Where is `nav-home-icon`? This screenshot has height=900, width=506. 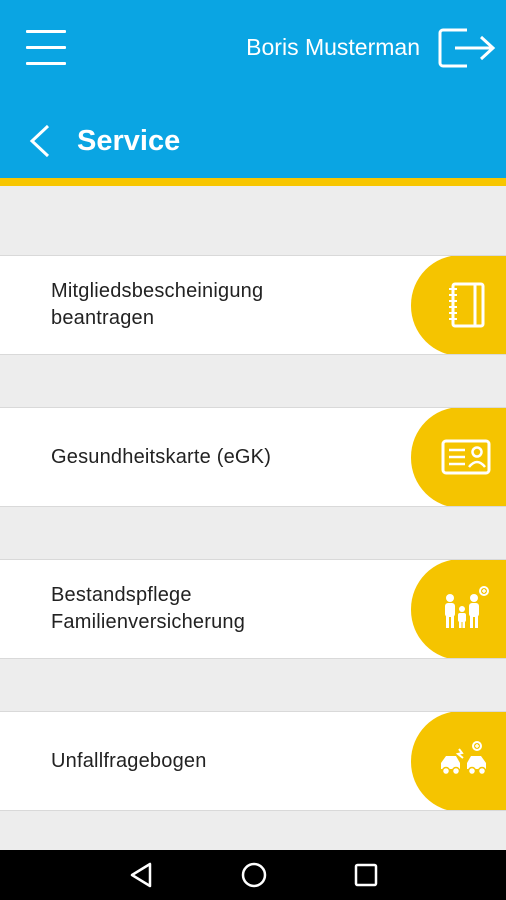 nav-home-icon is located at coordinates (254, 875).